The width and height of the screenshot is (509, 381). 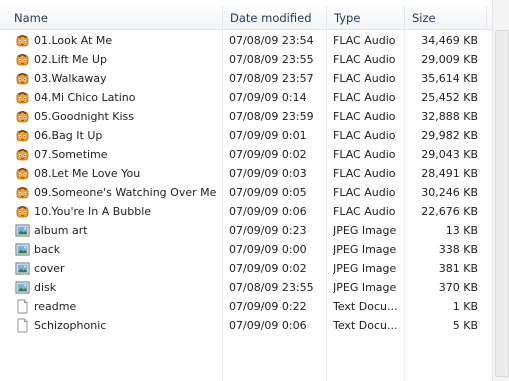 I want to click on name-cell: Schizophonic, so click(x=118, y=325).